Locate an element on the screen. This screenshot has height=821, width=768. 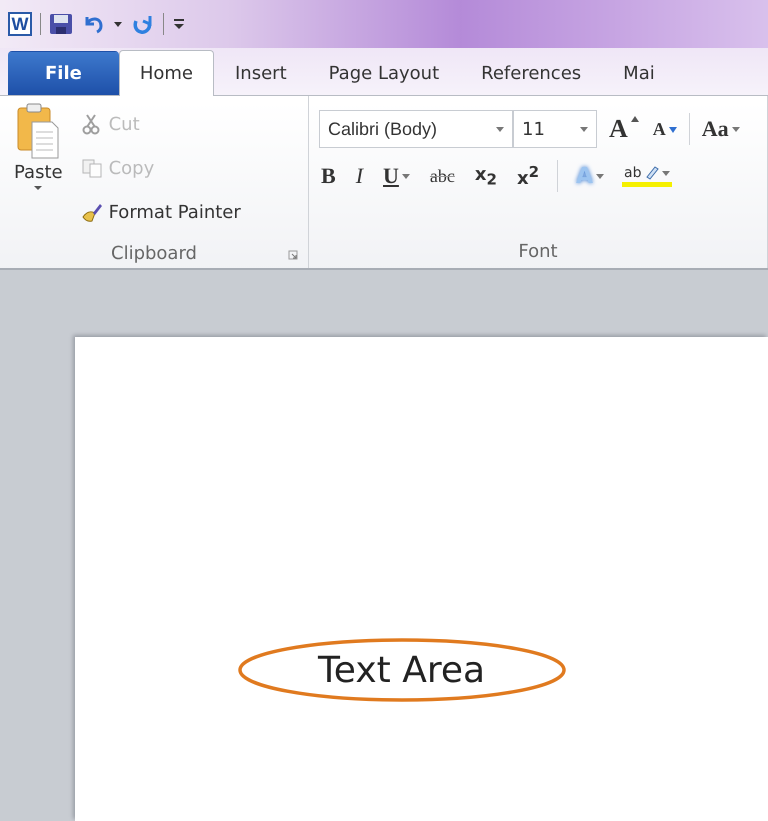
ribbon-tab: Insert is located at coordinates (261, 73).